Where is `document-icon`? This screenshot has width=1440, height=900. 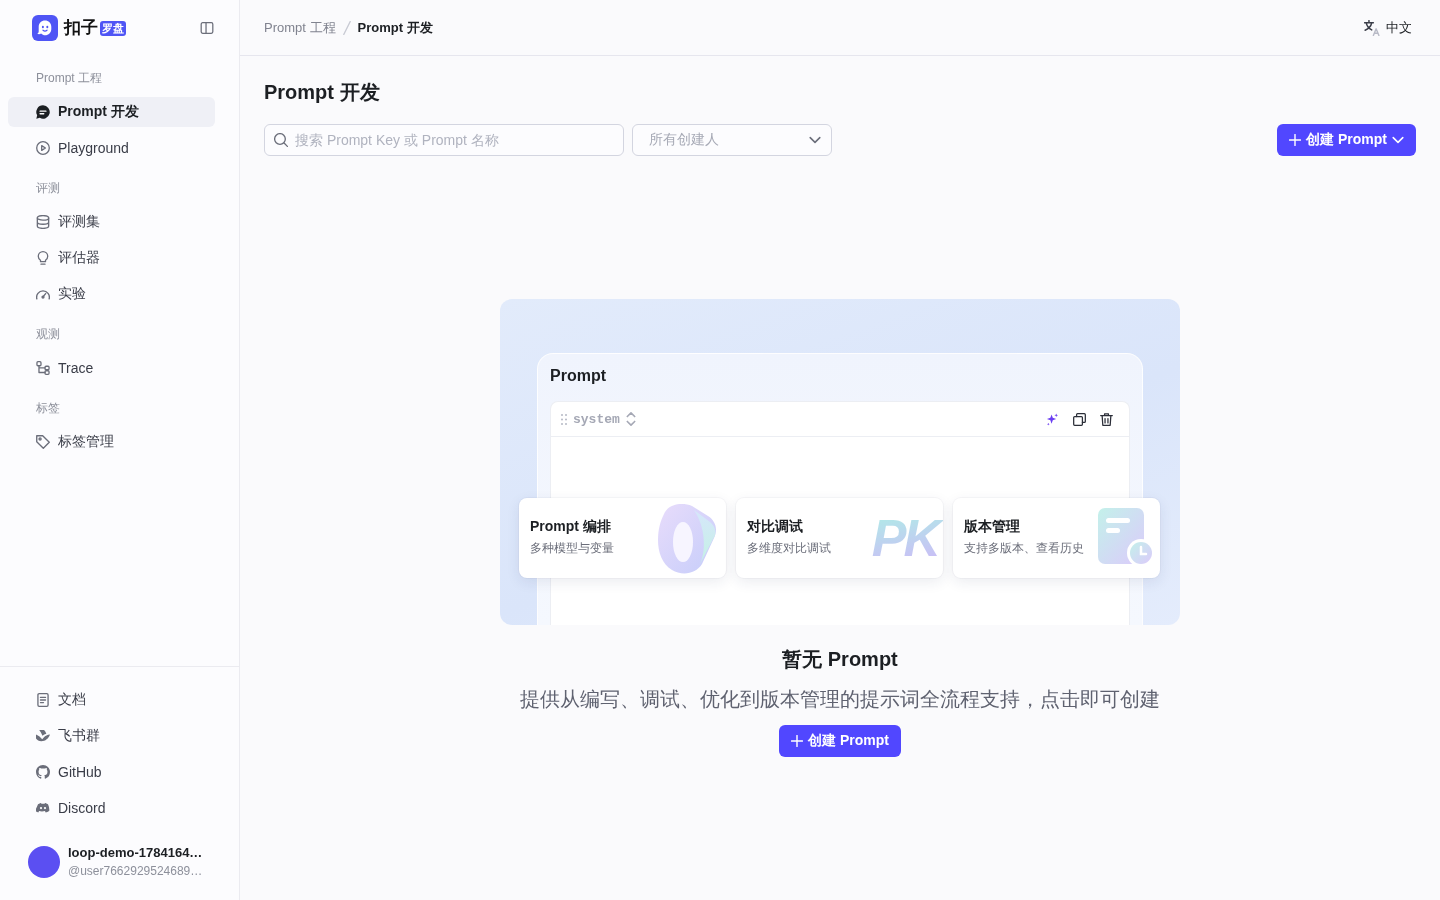
document-icon is located at coordinates (43, 700).